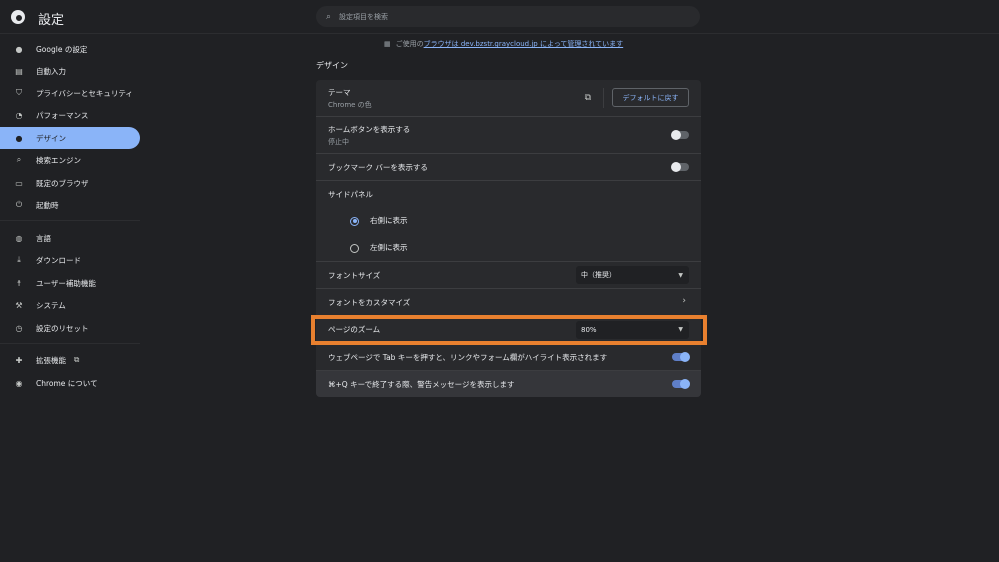  I want to click on sidebar-item-google: ● Google の設定, so click(70, 49).